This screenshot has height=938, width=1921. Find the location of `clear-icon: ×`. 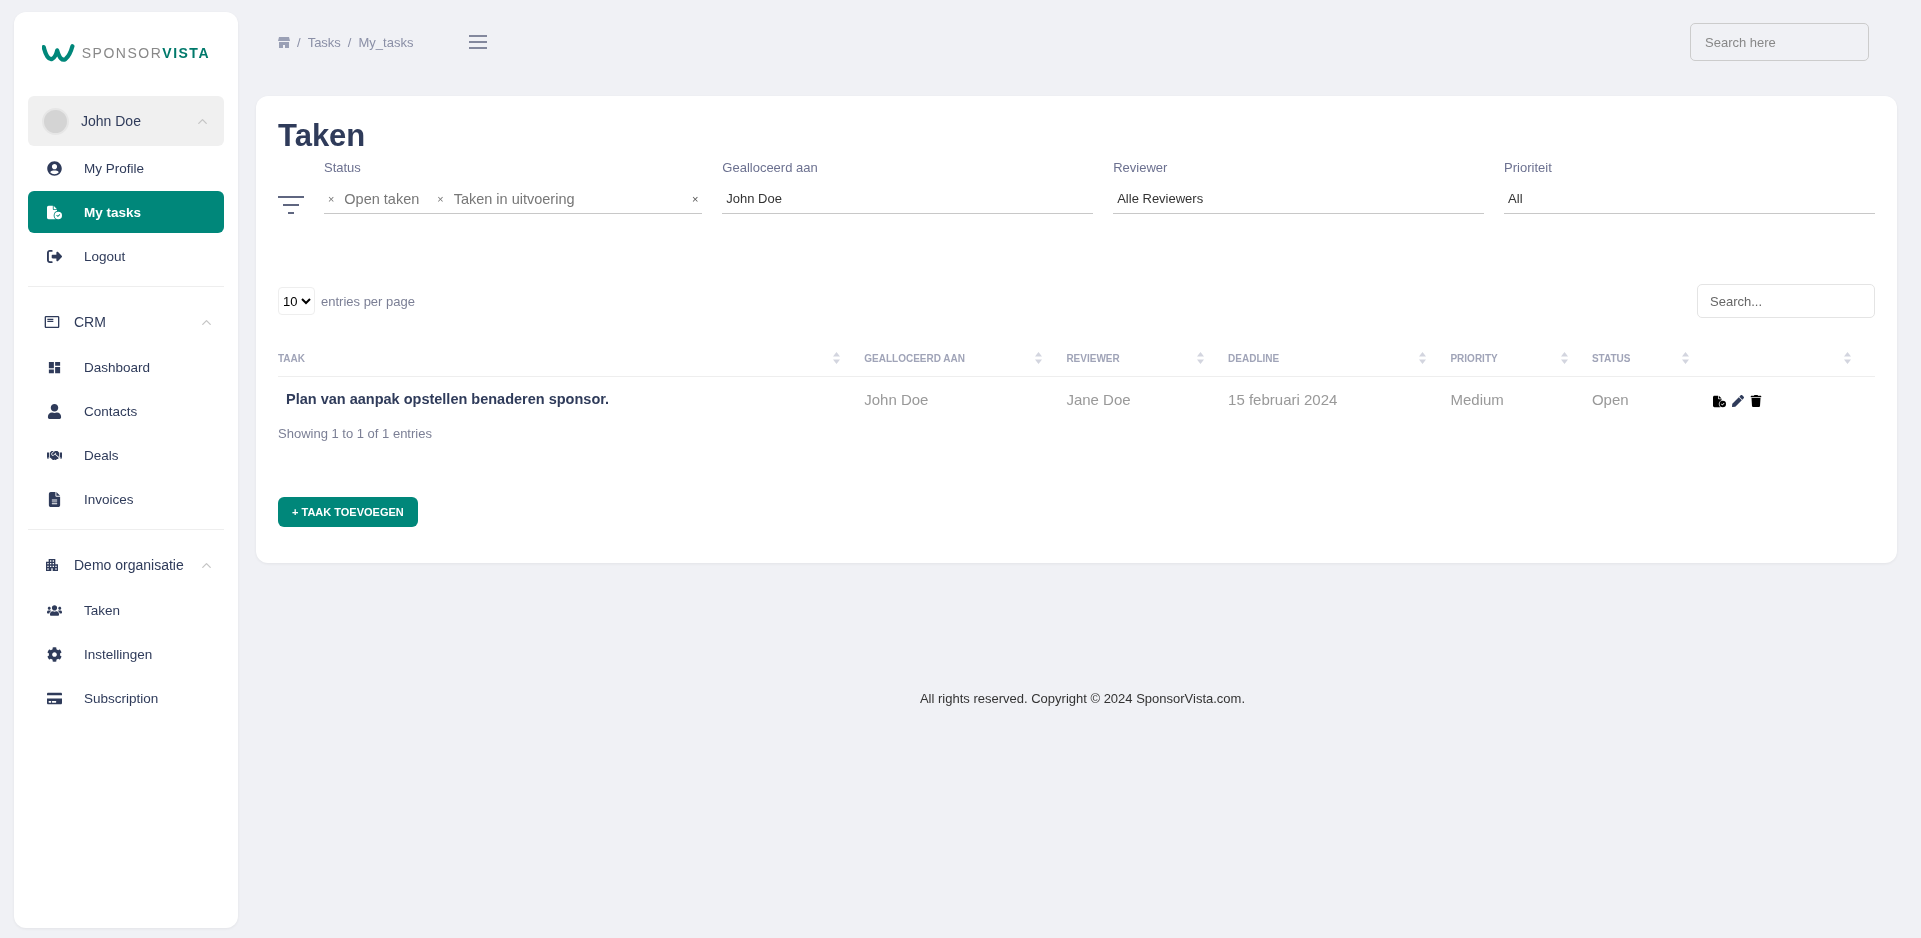

clear-icon: × is located at coordinates (695, 198).